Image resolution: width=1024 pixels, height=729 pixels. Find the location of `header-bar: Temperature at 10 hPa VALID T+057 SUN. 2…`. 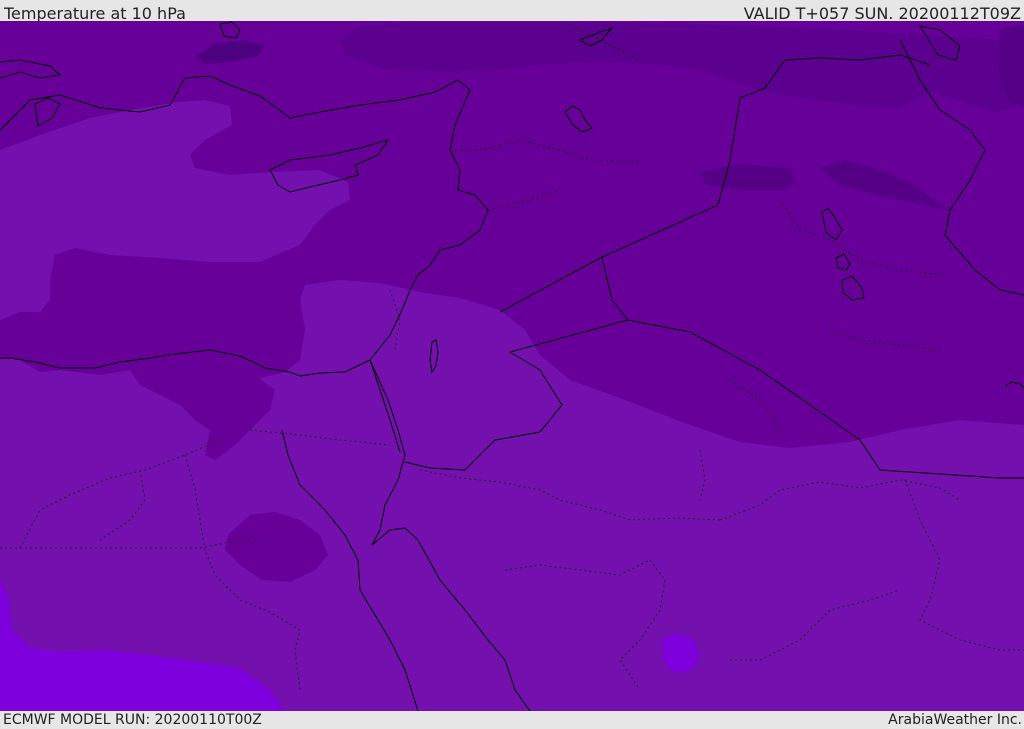

header-bar: Temperature at 10 hPa VALID T+057 SUN. 2… is located at coordinates (512, 11).